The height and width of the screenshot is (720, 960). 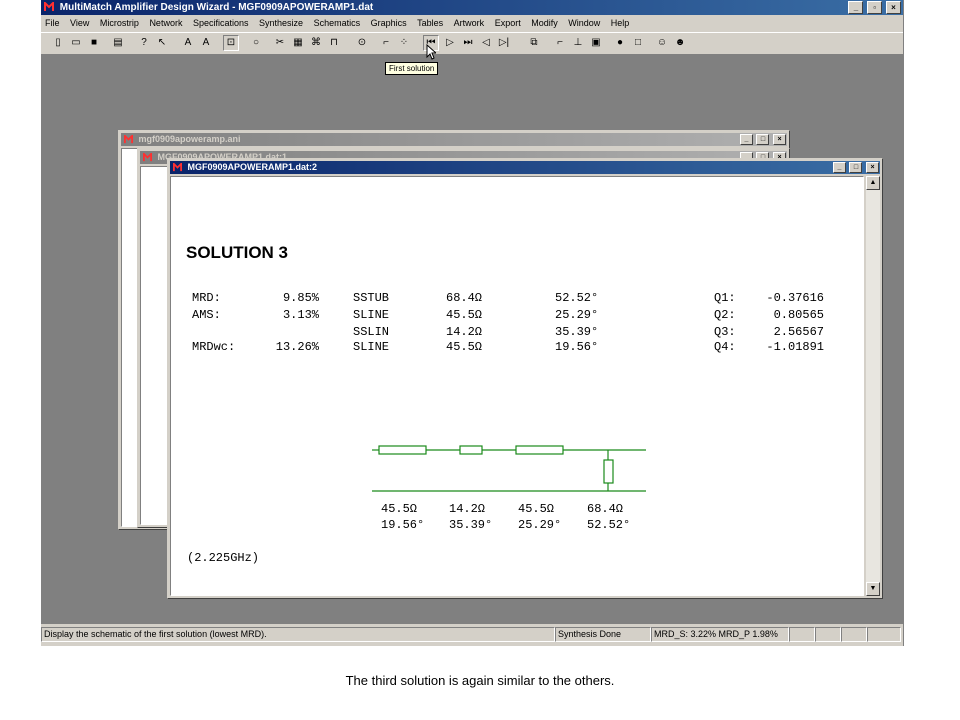 I want to click on q-label: Q3:, so click(x=725, y=332).